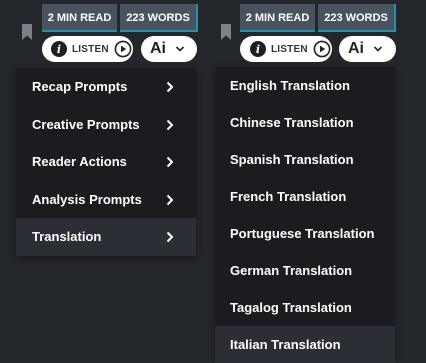 The height and width of the screenshot is (363, 426). Describe the element at coordinates (305, 270) in the screenshot. I see `menu-item-german-translation: German Translation` at that location.